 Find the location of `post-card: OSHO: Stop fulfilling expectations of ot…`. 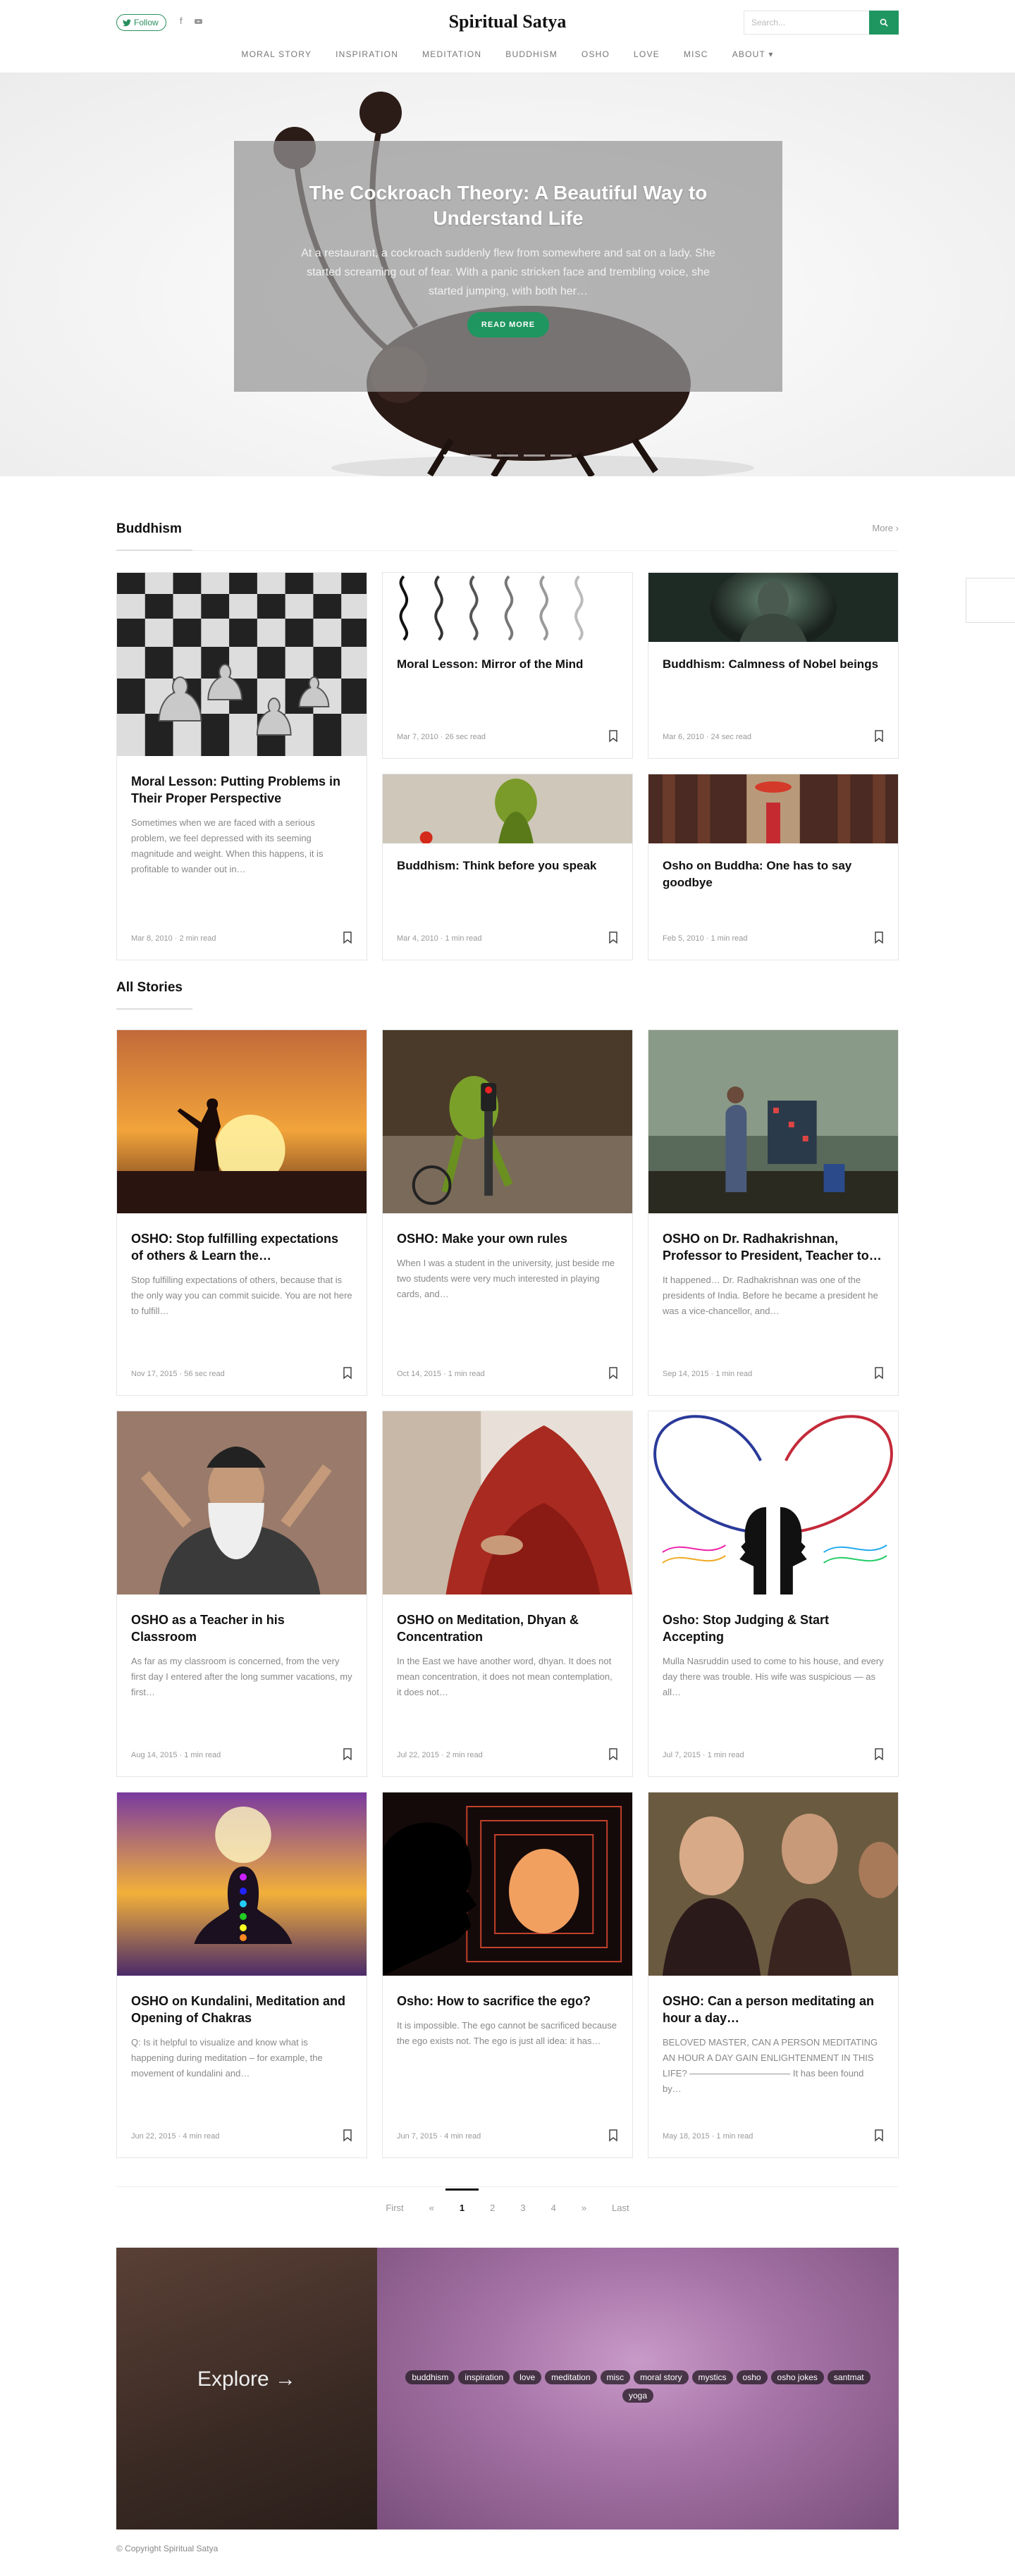

post-card: OSHO: Stop fulfilling expectations of ot… is located at coordinates (242, 1212).